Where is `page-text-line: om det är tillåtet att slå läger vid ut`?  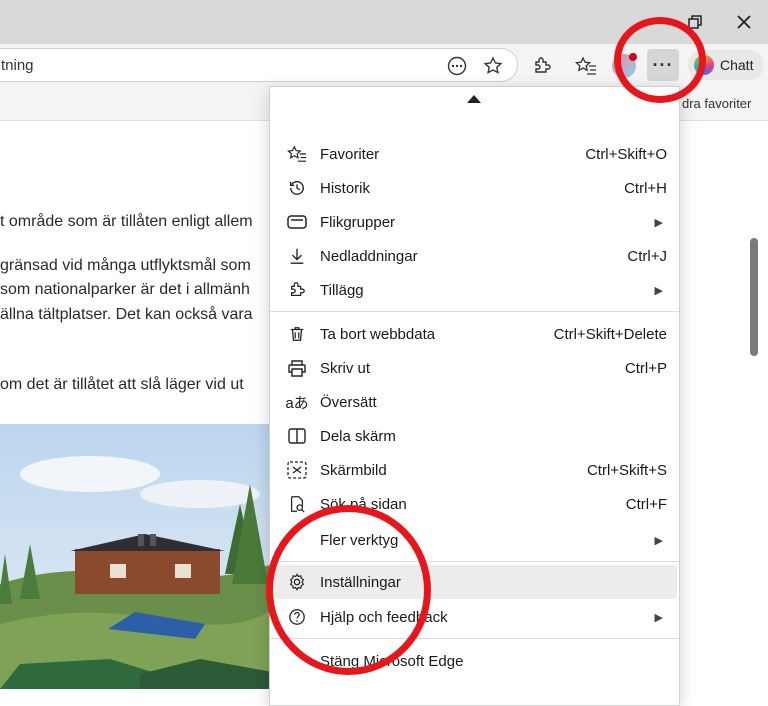
page-text-line: om det är tillåtet att slå läger vid ut is located at coordinates (122, 384).